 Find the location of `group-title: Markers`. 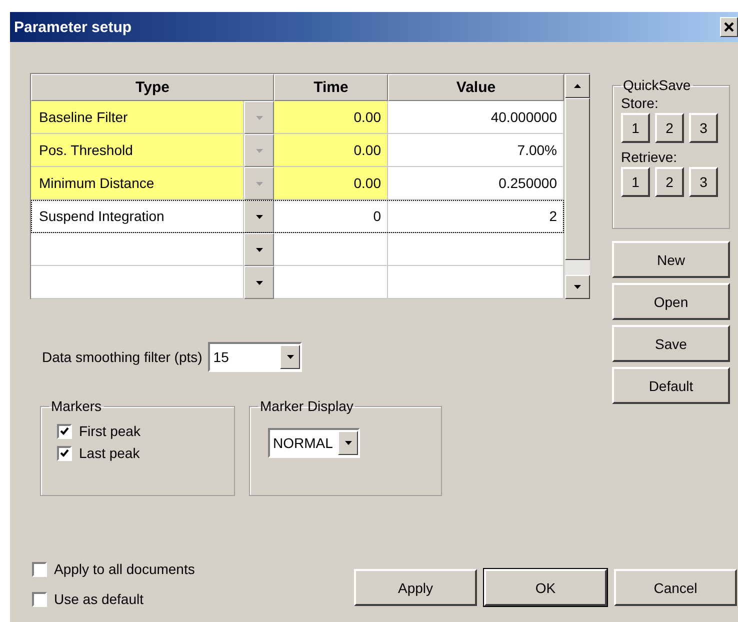

group-title: Markers is located at coordinates (76, 406).